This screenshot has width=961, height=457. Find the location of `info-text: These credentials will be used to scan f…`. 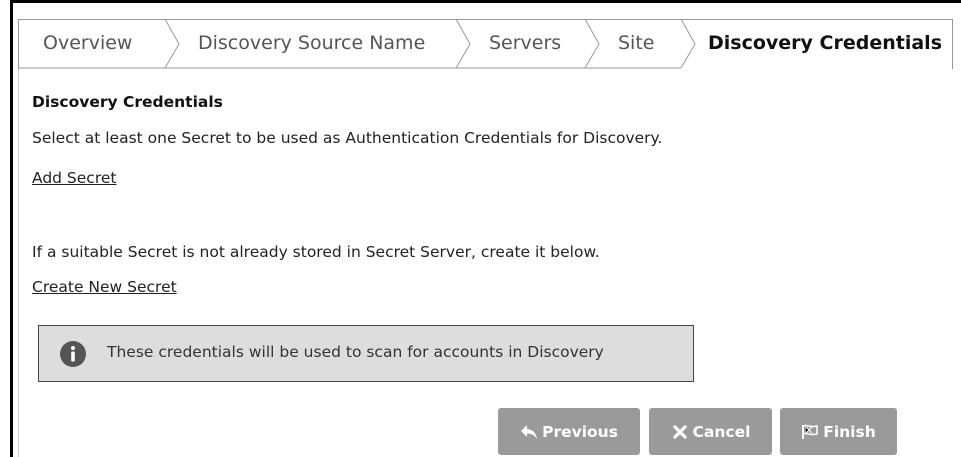

info-text: These credentials will be used to scan f… is located at coordinates (355, 352).